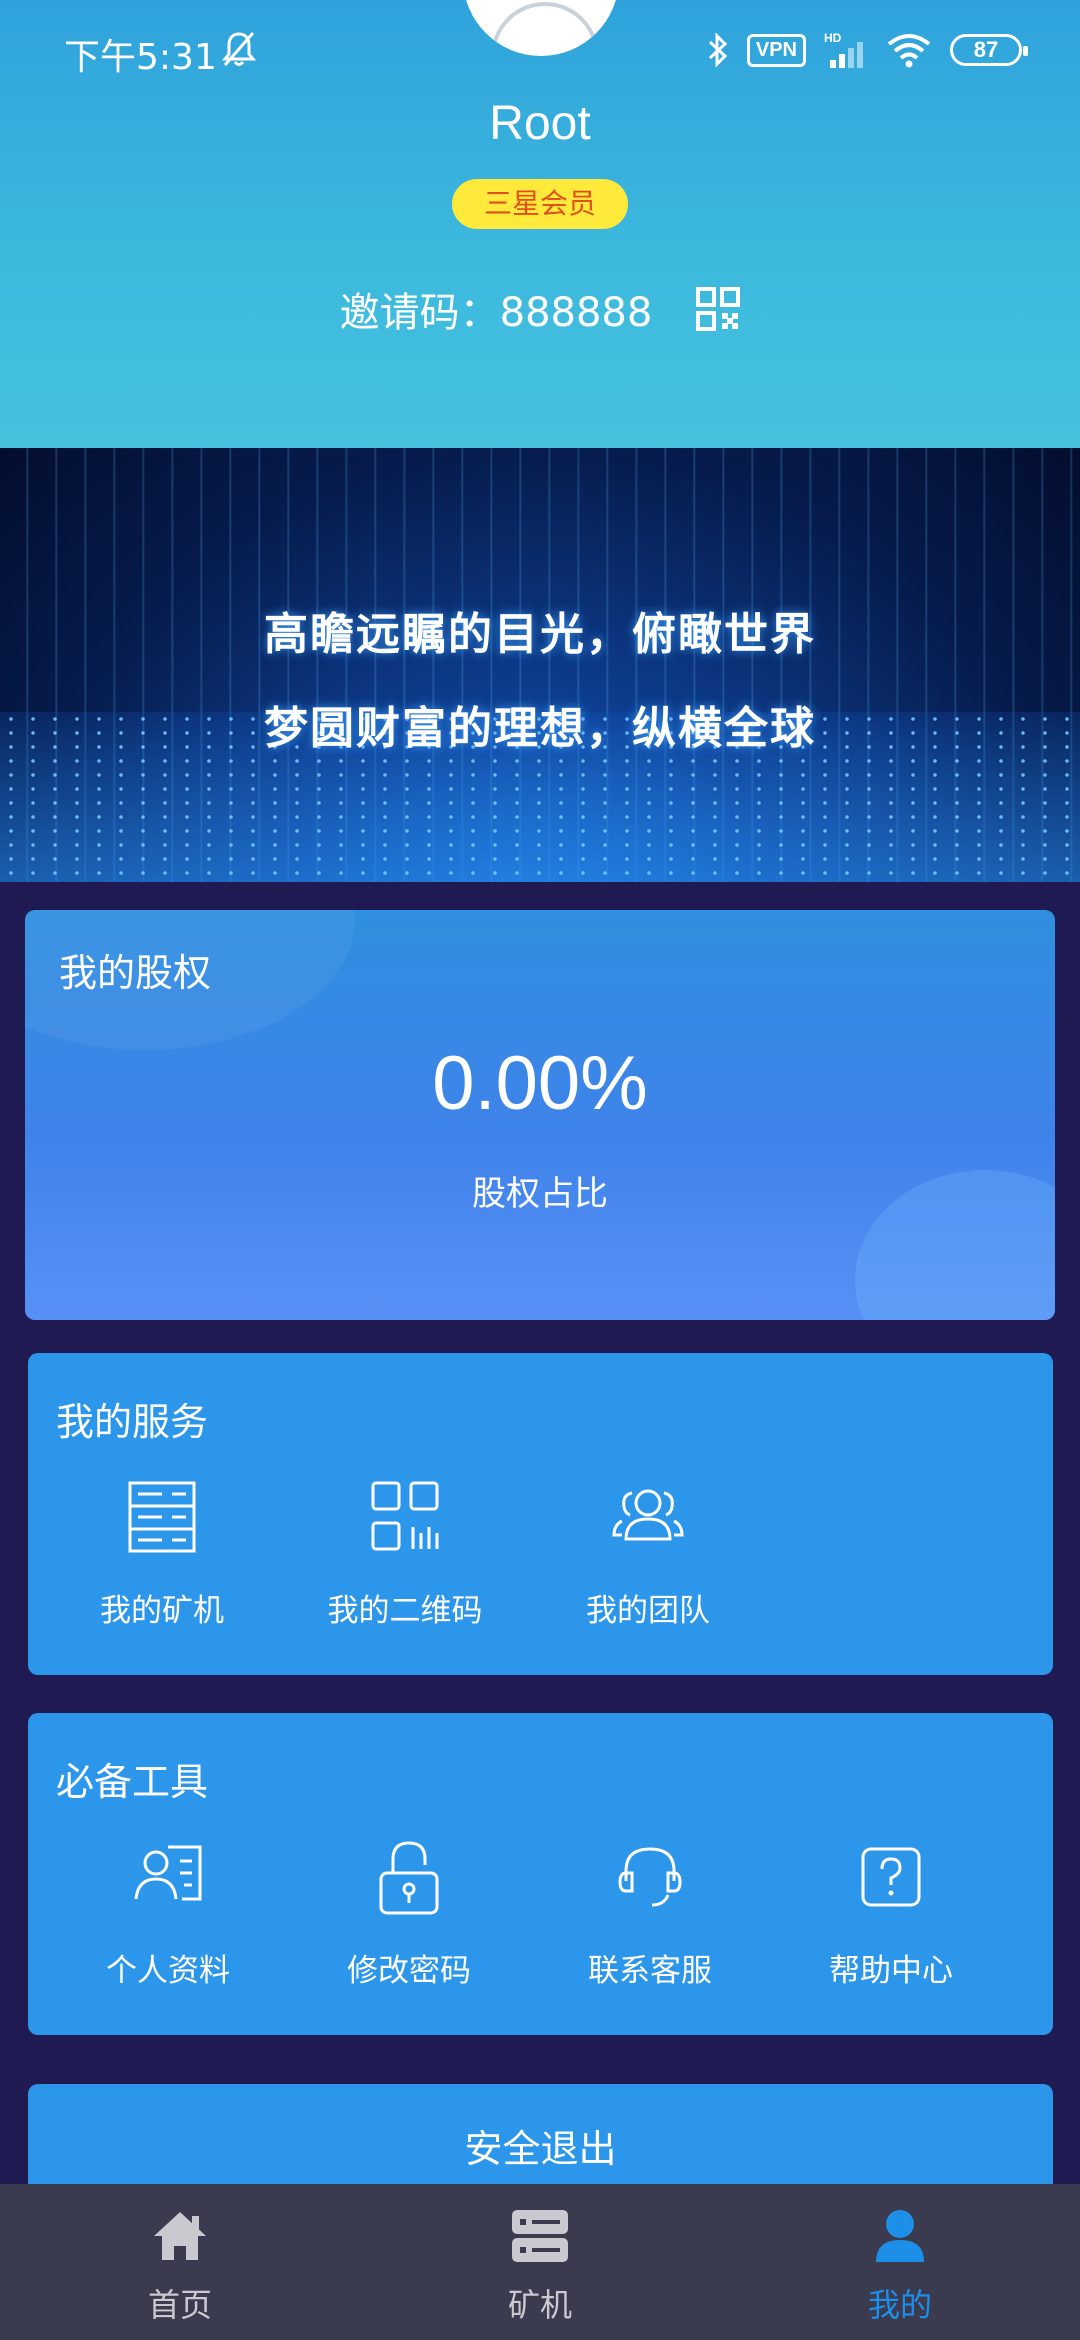 This screenshot has height=2340, width=1080. What do you see at coordinates (650, 1877) in the screenshot?
I see `headset-icon` at bounding box center [650, 1877].